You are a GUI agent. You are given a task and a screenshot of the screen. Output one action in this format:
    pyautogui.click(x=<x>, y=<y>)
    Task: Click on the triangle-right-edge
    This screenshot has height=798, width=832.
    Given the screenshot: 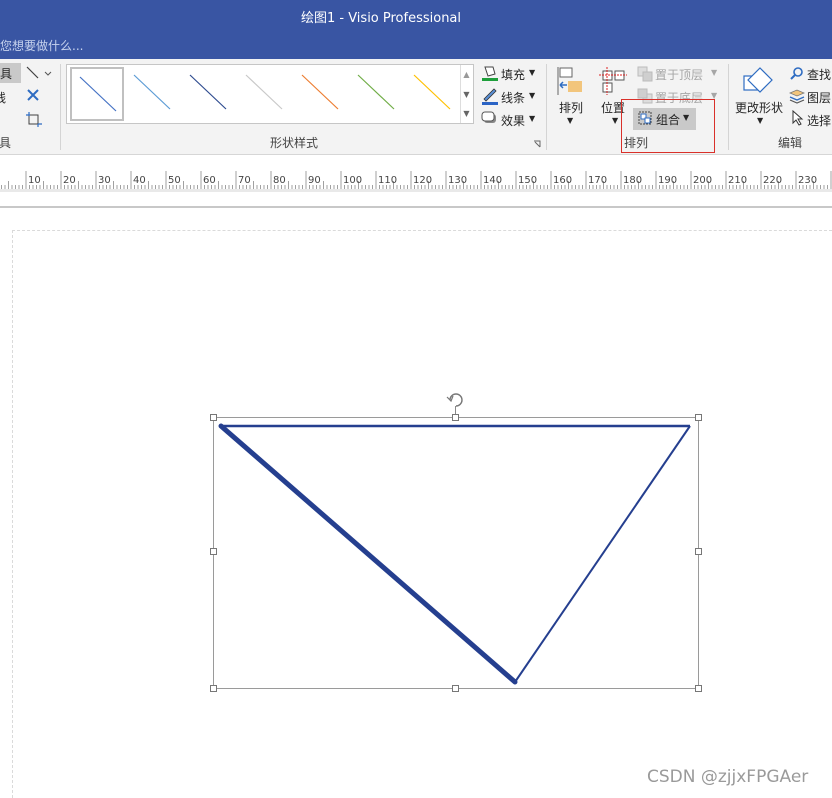 What is the action you would take?
    pyautogui.click(x=602, y=554)
    